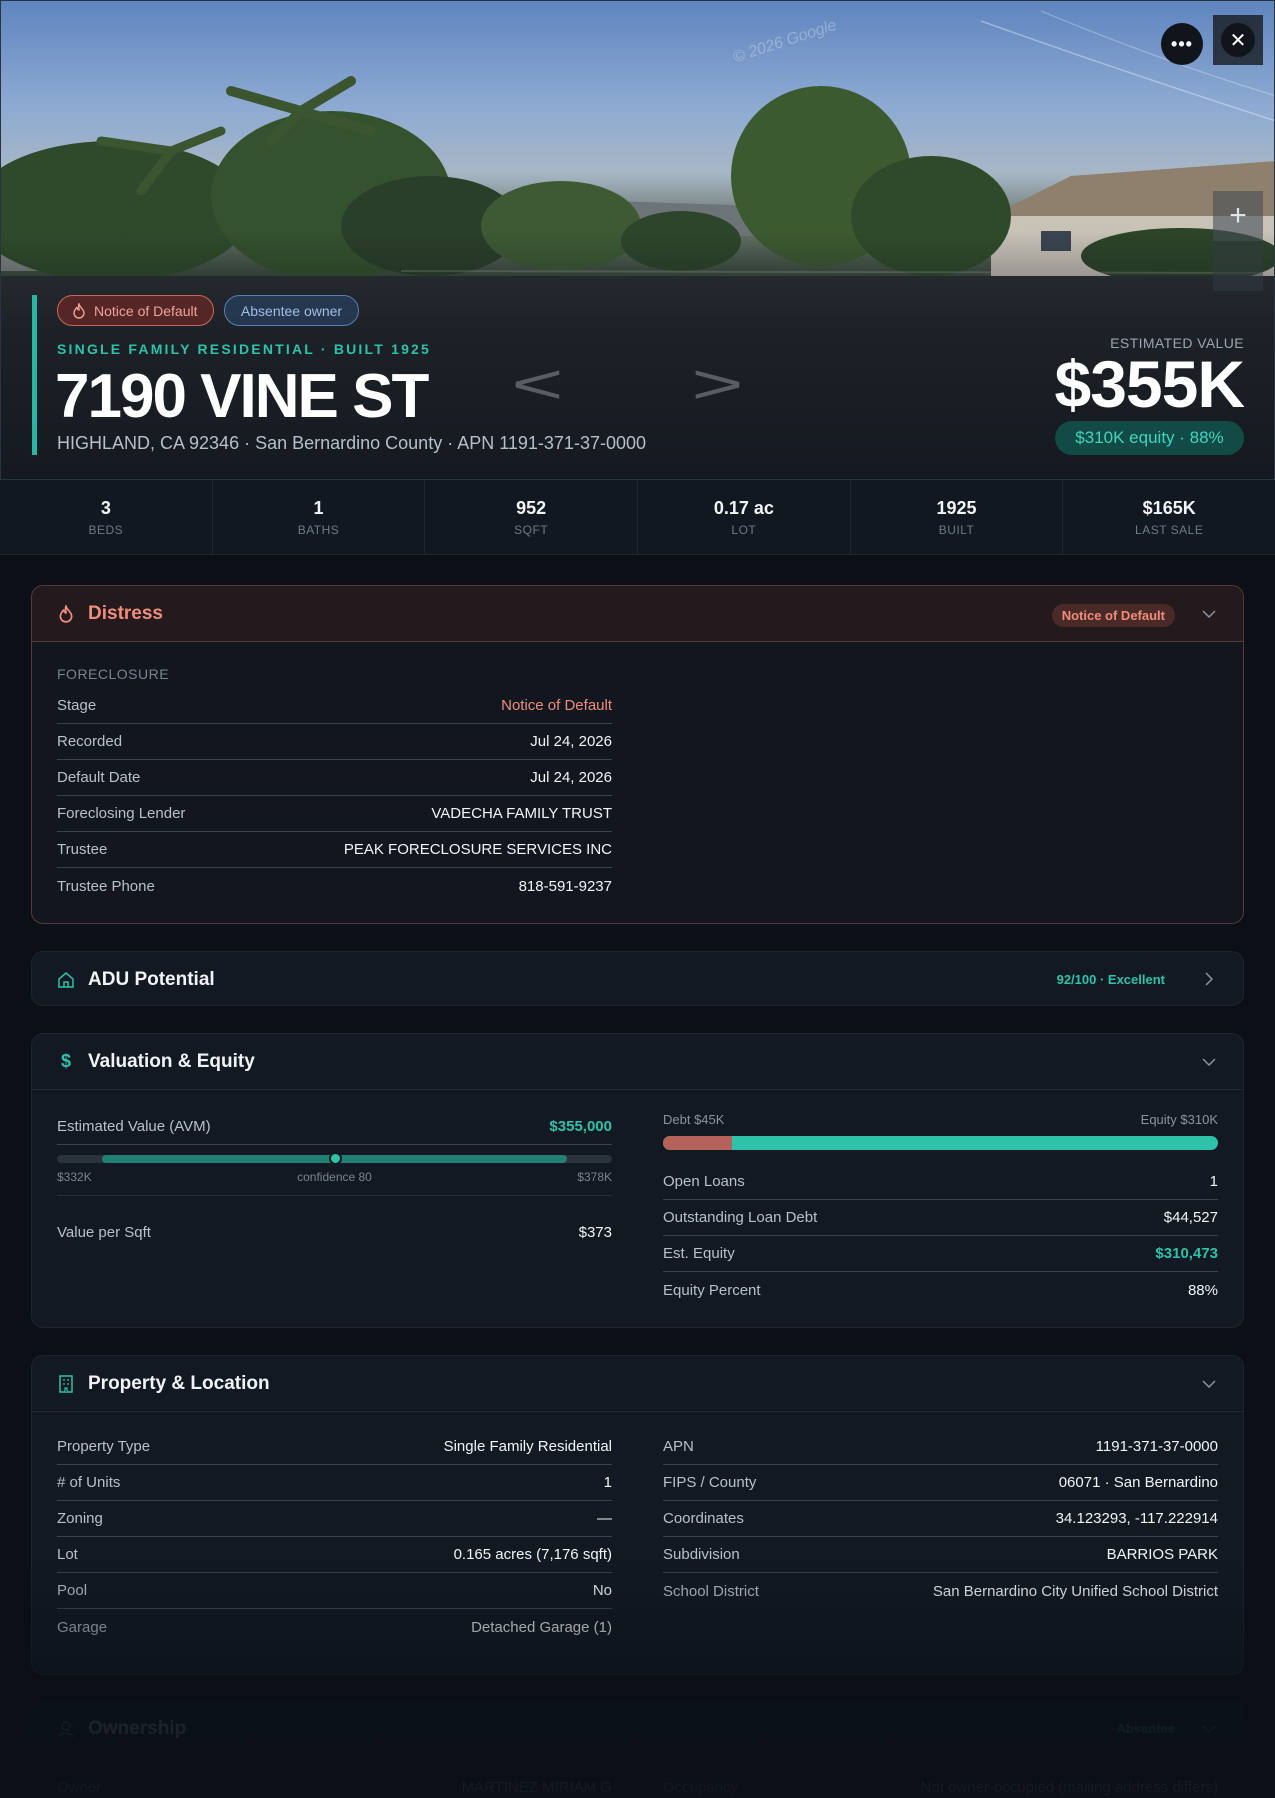  What do you see at coordinates (1209, 979) in the screenshot?
I see `chevron-right-icon` at bounding box center [1209, 979].